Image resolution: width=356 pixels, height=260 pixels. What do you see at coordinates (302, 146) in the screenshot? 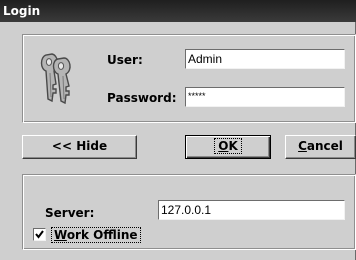
I see `cancel-accel: C` at bounding box center [302, 146].